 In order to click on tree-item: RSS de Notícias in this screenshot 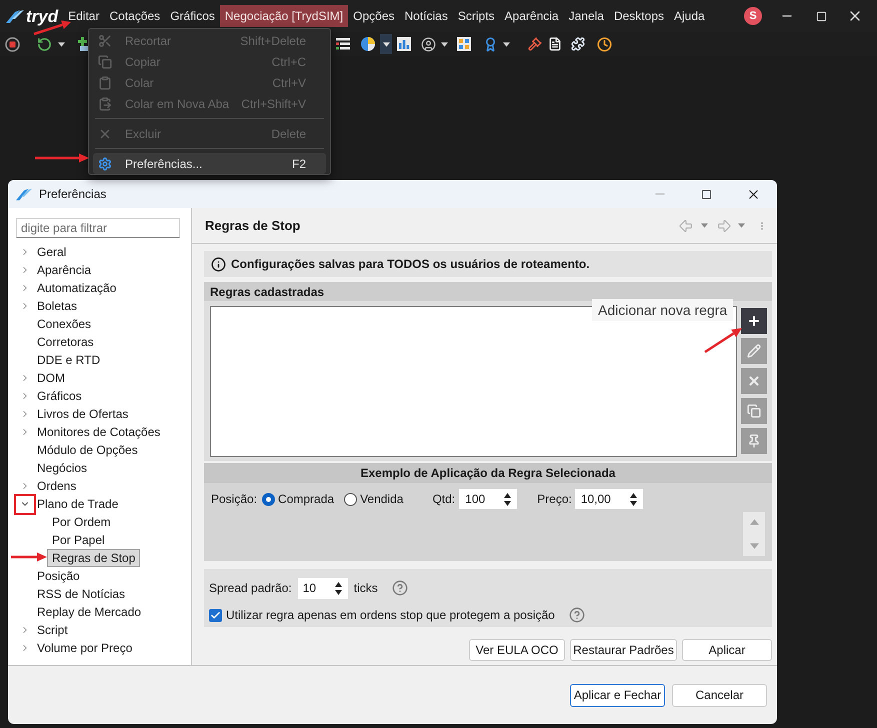, I will do `click(81, 594)`.